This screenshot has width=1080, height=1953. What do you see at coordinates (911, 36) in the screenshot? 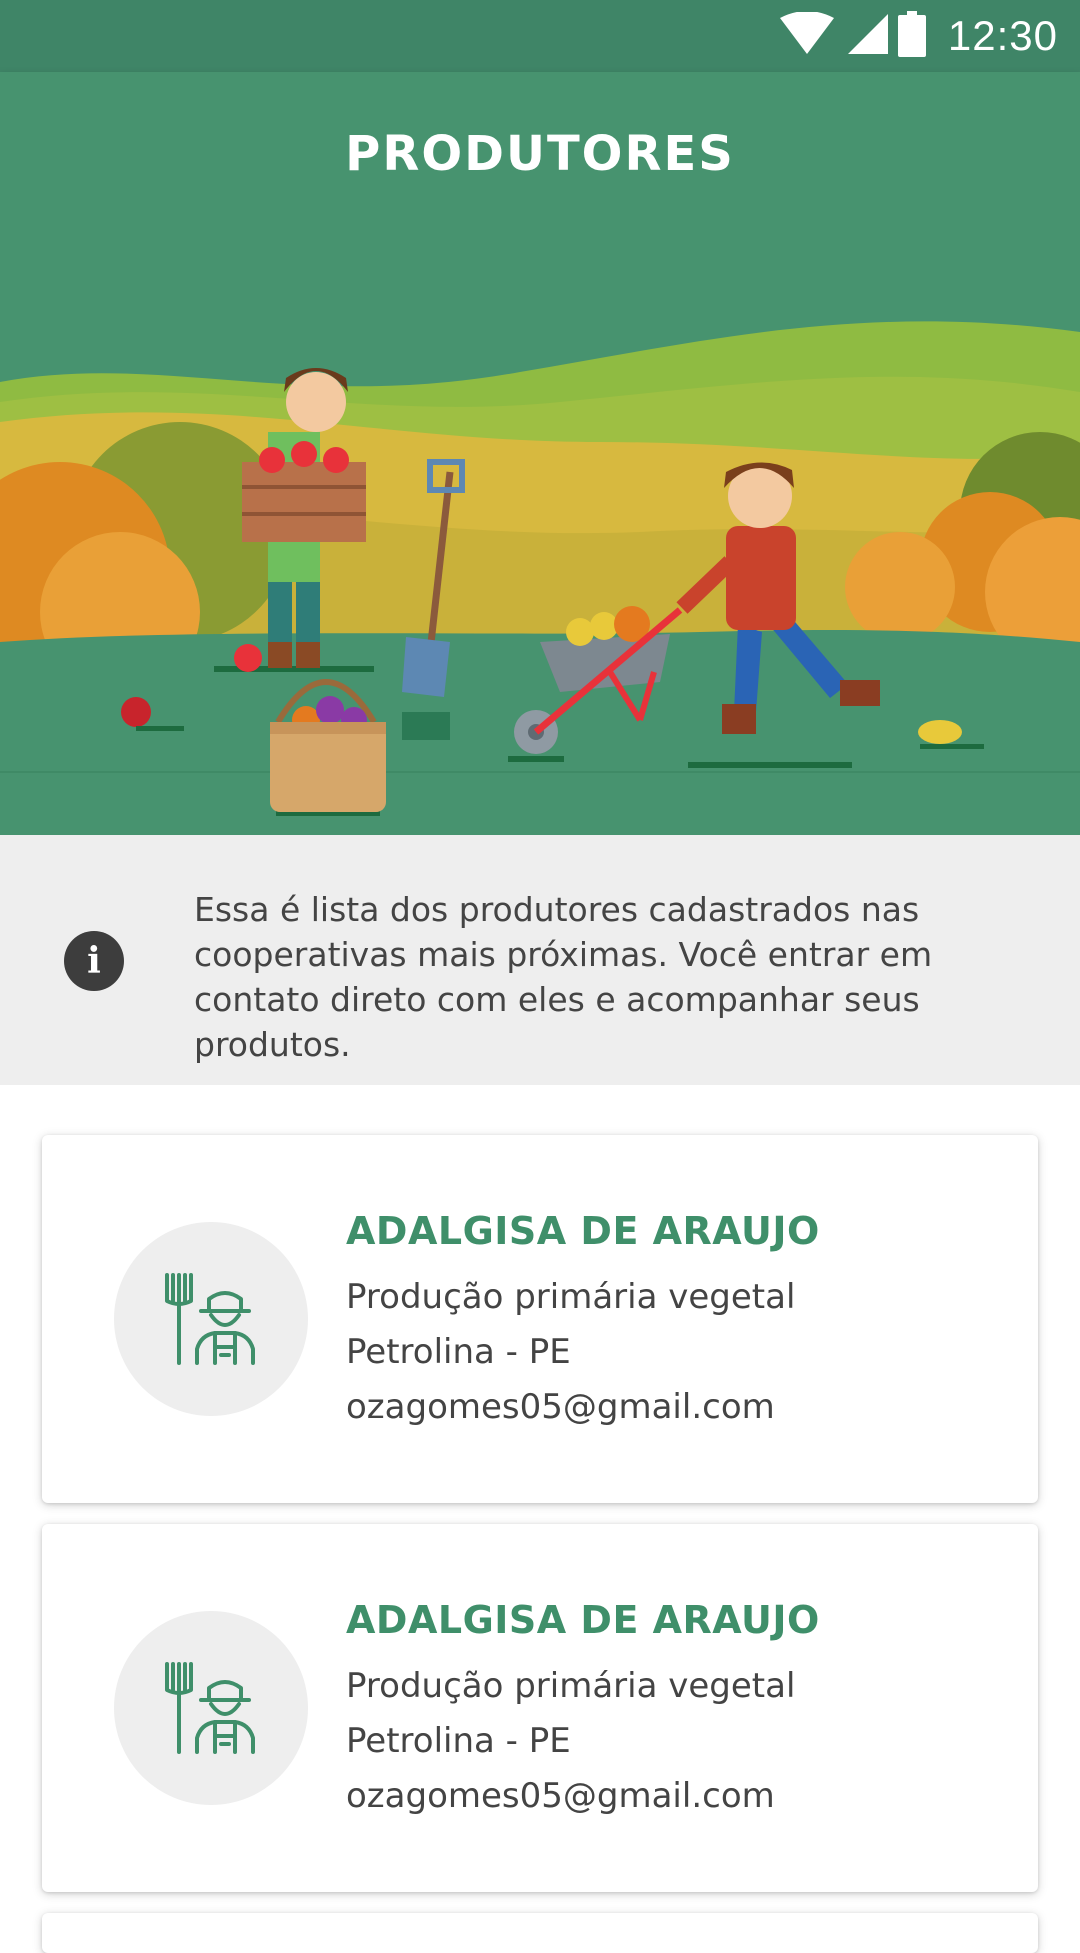
I see `battery-icon` at bounding box center [911, 36].